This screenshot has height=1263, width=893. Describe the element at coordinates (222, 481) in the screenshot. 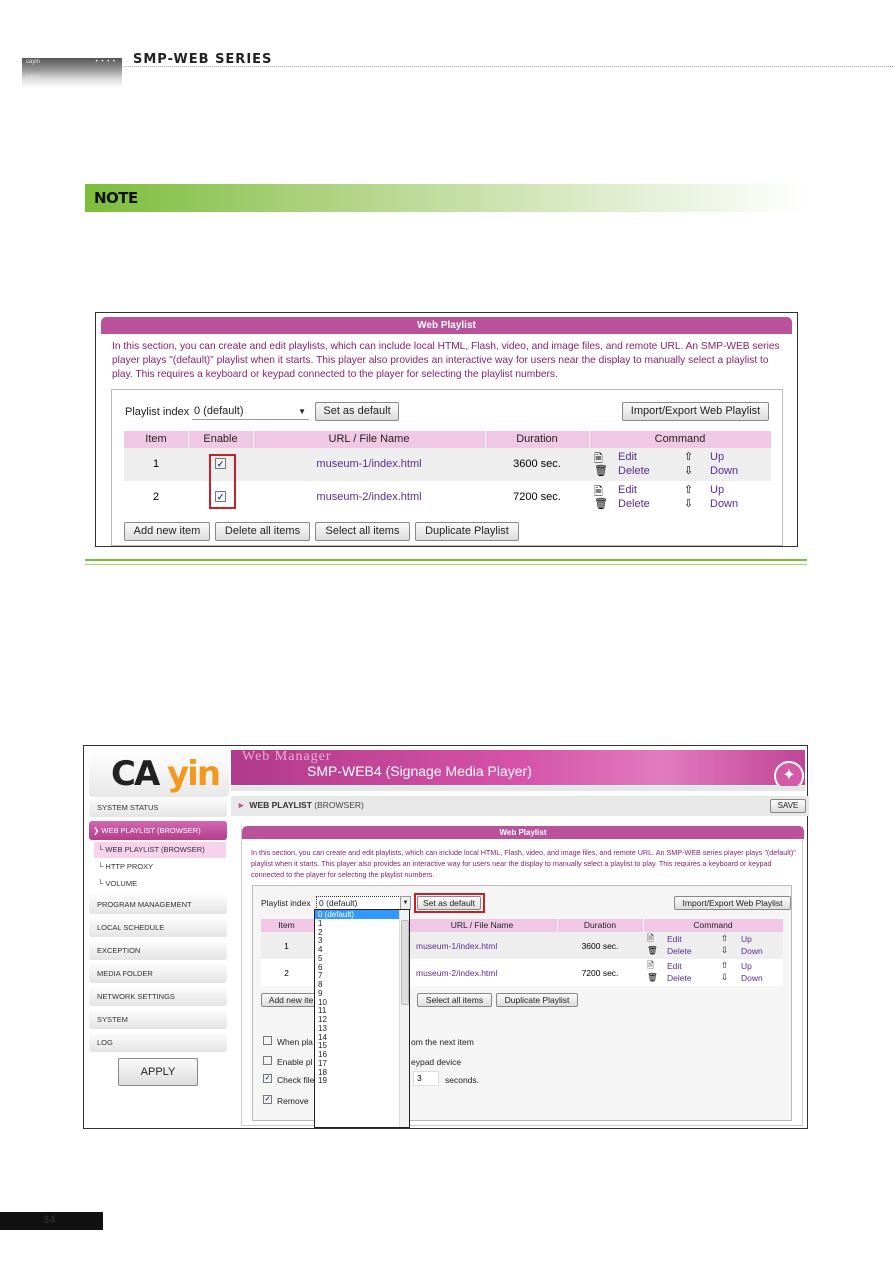

I see `enable-highlight-box` at that location.